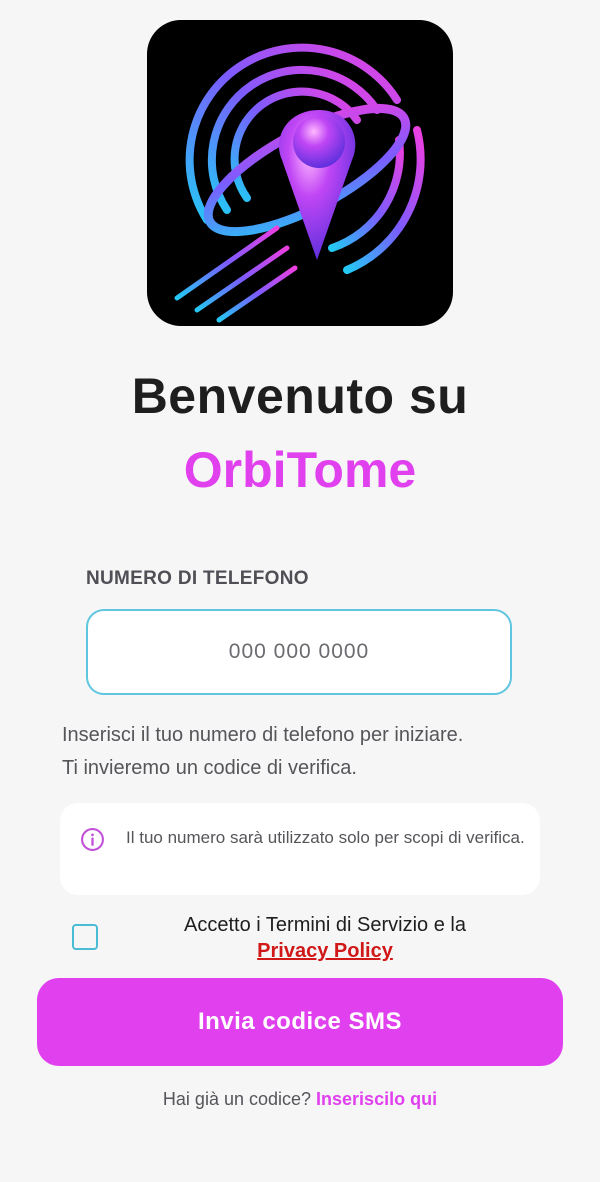 This screenshot has height=1182, width=600. Describe the element at coordinates (197, 578) in the screenshot. I see `phone-number-label: NUMERO DI TELEFONO` at that location.